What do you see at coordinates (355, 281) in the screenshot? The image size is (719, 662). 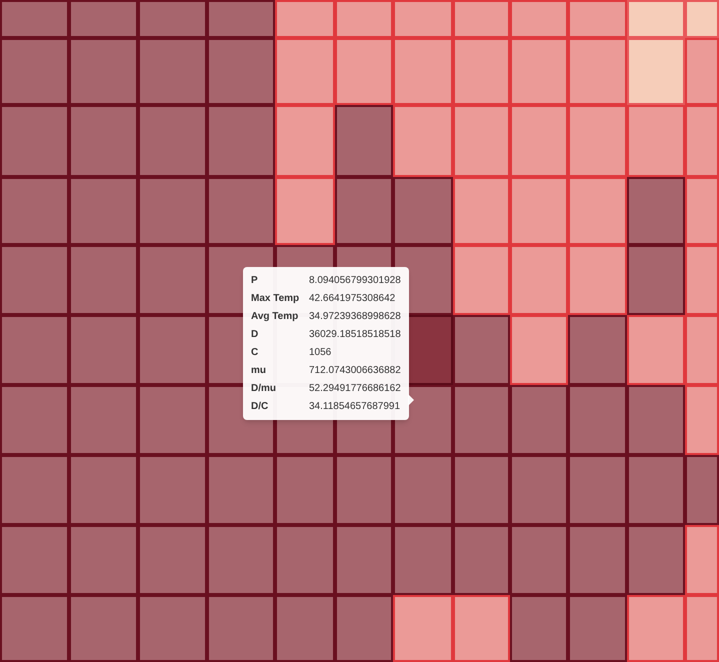 I see `tooltip-value: 8.094056799301928` at bounding box center [355, 281].